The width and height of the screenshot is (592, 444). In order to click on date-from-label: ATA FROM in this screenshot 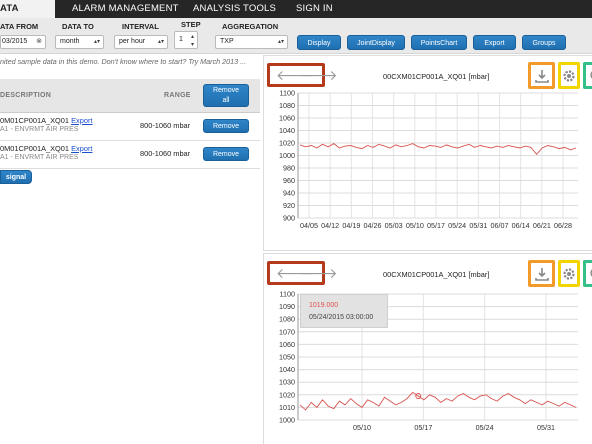, I will do `click(19, 26)`.